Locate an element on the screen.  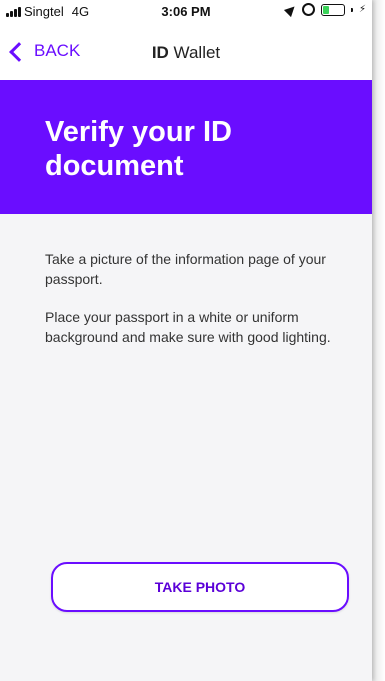
status-right: ⚡ is located at coordinates (324, 9).